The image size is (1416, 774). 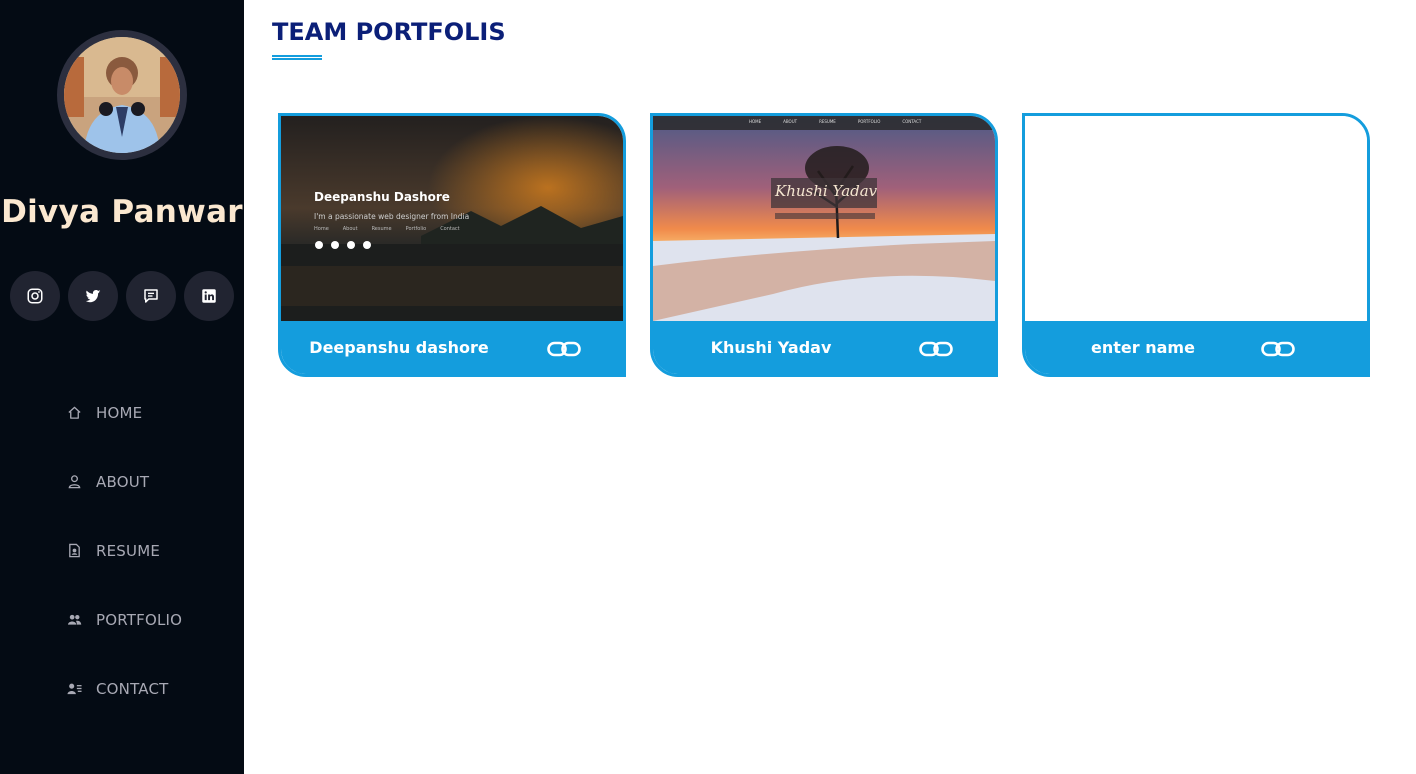 I want to click on nav-item-contact: CONTACT, so click(x=122, y=688).